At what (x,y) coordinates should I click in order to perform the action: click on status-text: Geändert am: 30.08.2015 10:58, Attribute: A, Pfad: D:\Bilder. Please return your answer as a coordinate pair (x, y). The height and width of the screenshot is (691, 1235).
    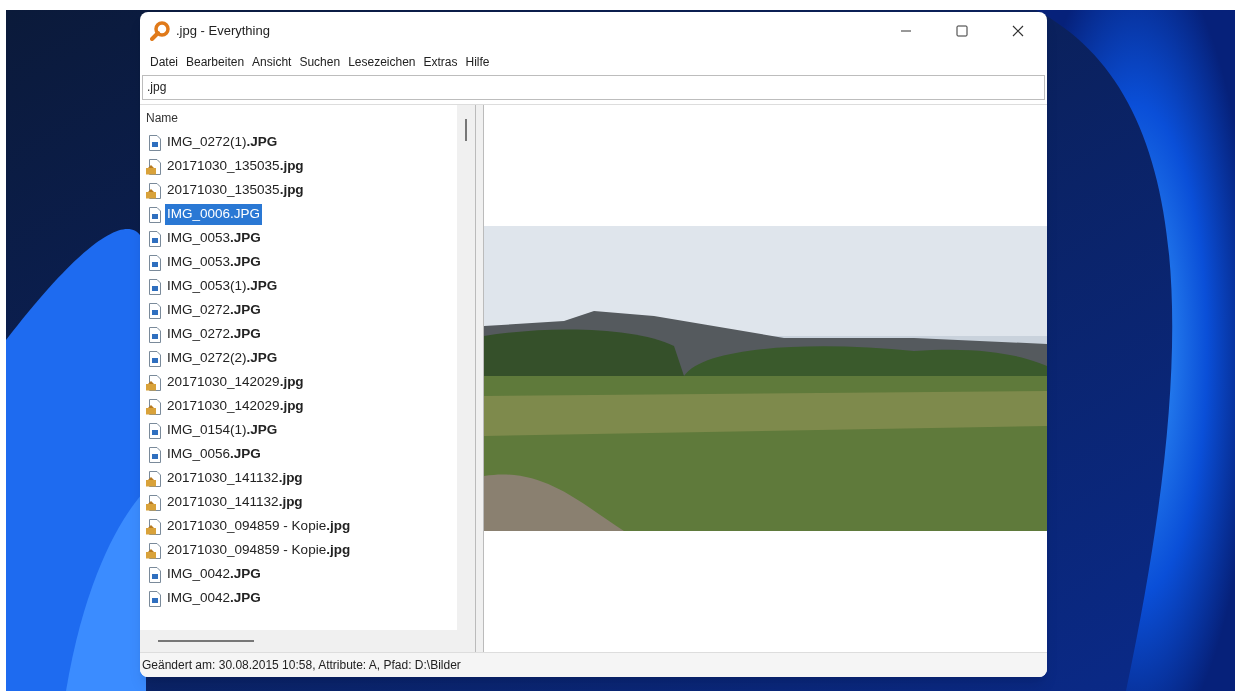
    Looking at the image, I should click on (301, 665).